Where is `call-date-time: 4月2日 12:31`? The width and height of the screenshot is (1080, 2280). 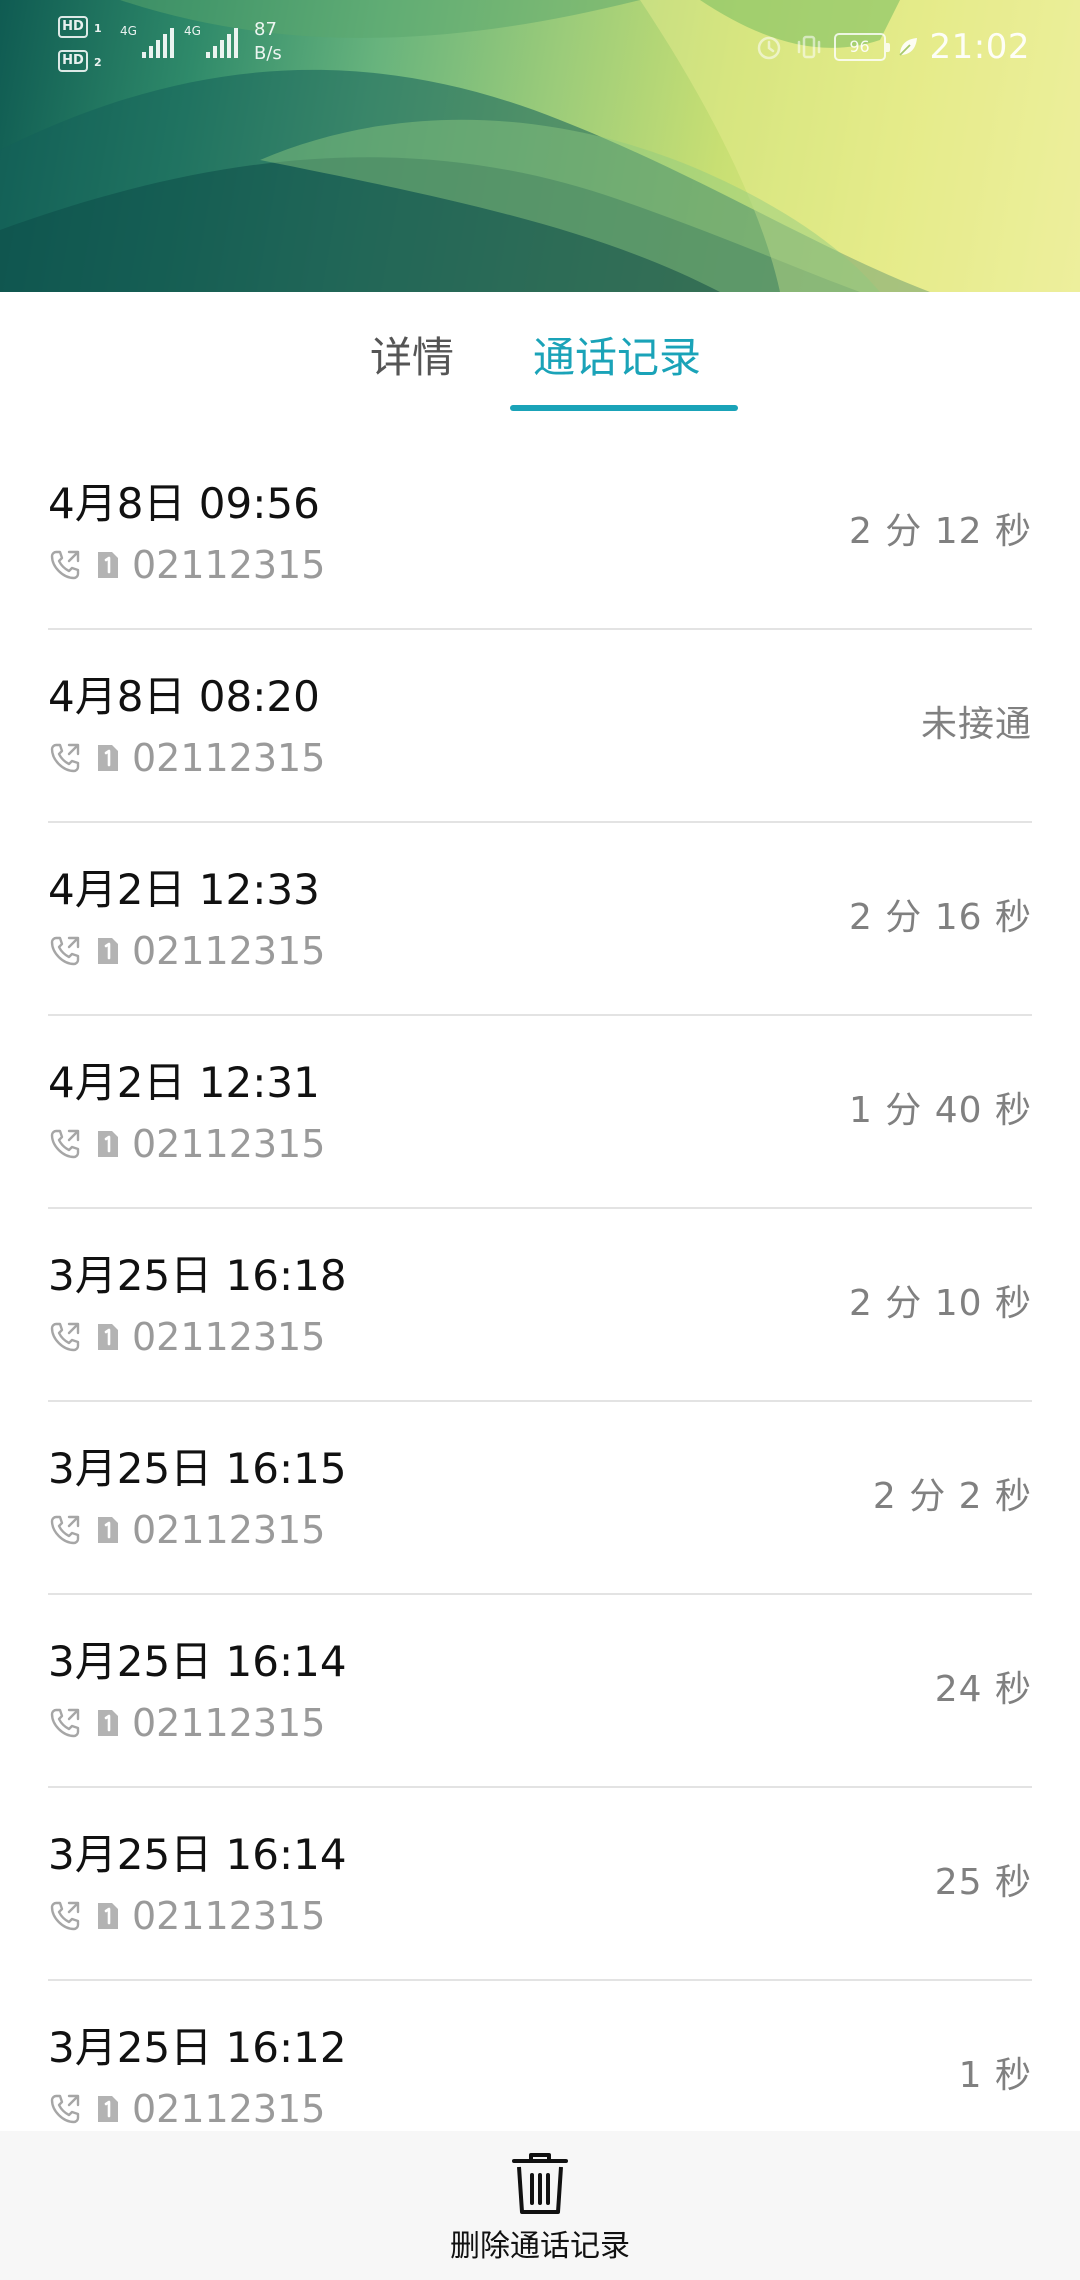 call-date-time: 4月2日 12:31 is located at coordinates (184, 1082).